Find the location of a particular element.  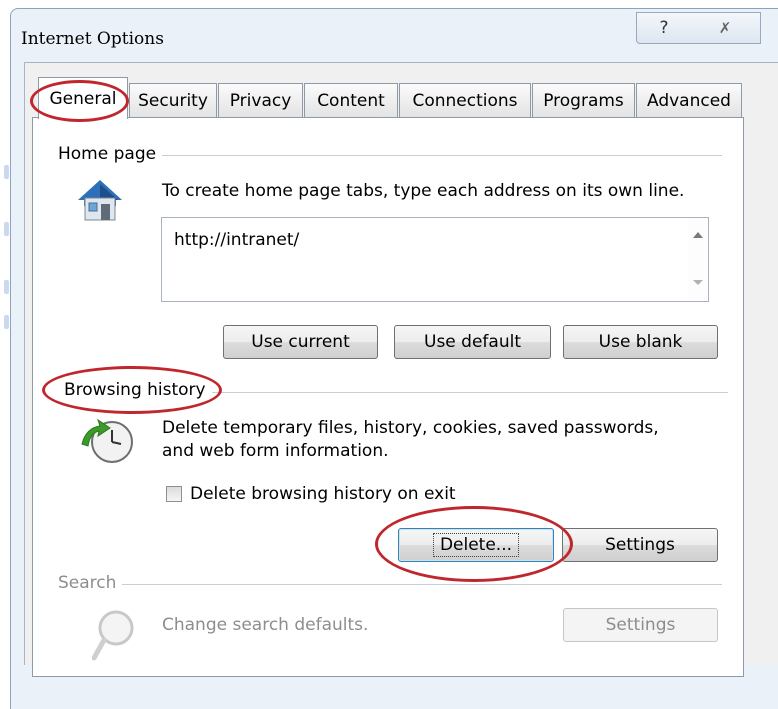

history-clock-icon is located at coordinates (108, 442).